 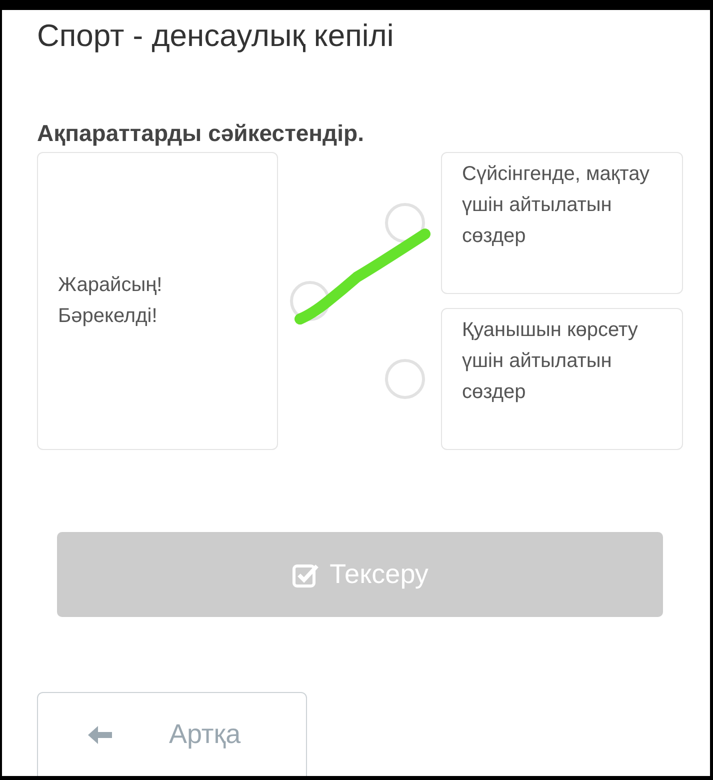 What do you see at coordinates (306, 575) in the screenshot?
I see `checkbox-icon` at bounding box center [306, 575].